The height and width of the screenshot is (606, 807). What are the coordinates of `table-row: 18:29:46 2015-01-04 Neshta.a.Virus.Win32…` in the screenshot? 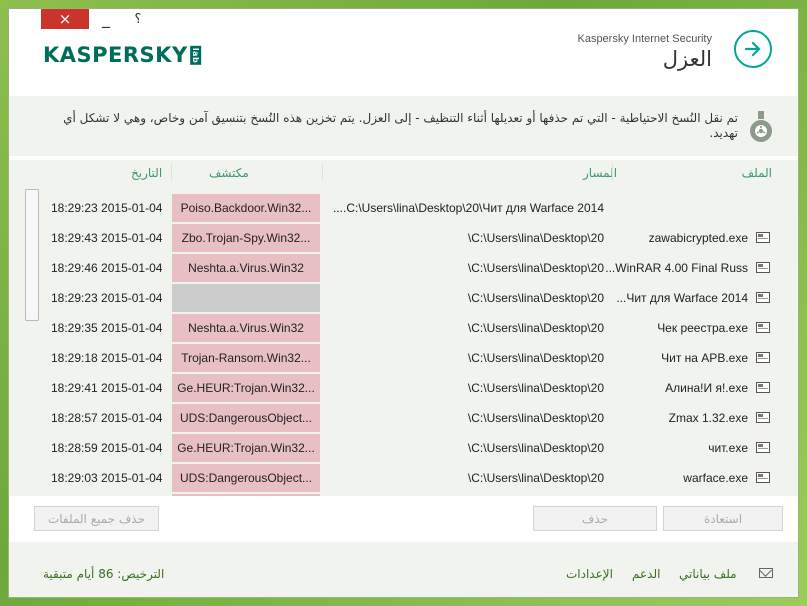 It's located at (403, 268).